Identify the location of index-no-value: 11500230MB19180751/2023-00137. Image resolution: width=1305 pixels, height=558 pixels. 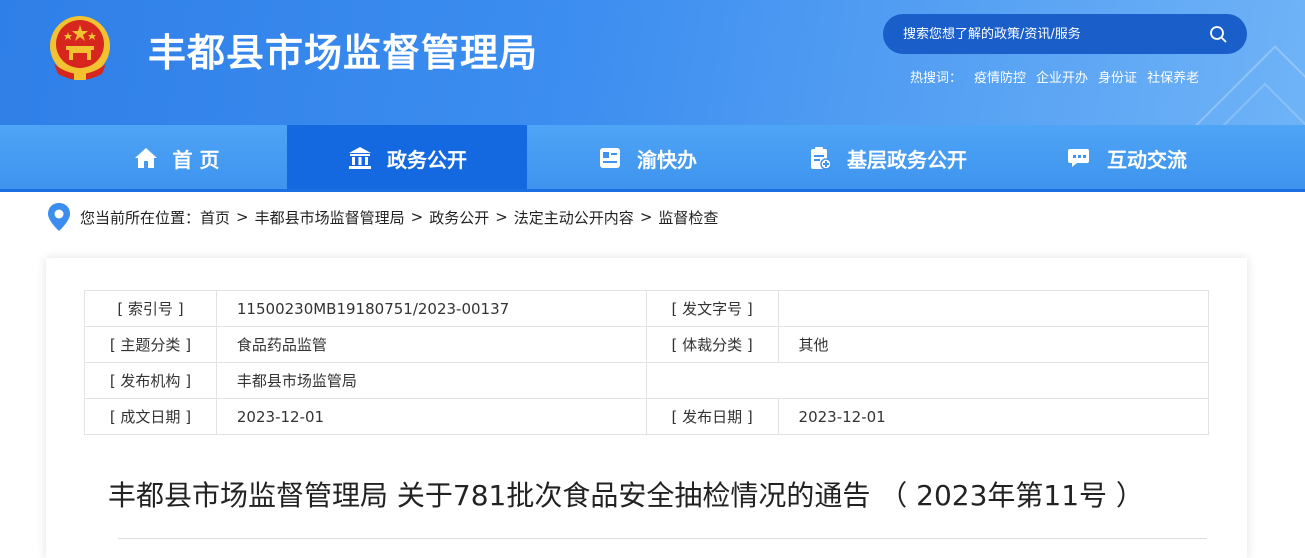
(431, 308).